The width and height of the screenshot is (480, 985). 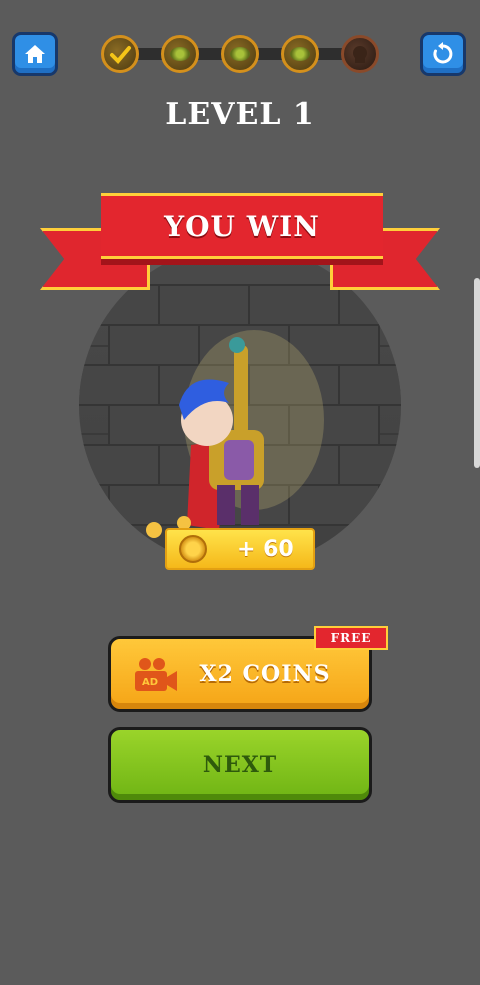 I want to click on free-badge: FREE, so click(x=351, y=638).